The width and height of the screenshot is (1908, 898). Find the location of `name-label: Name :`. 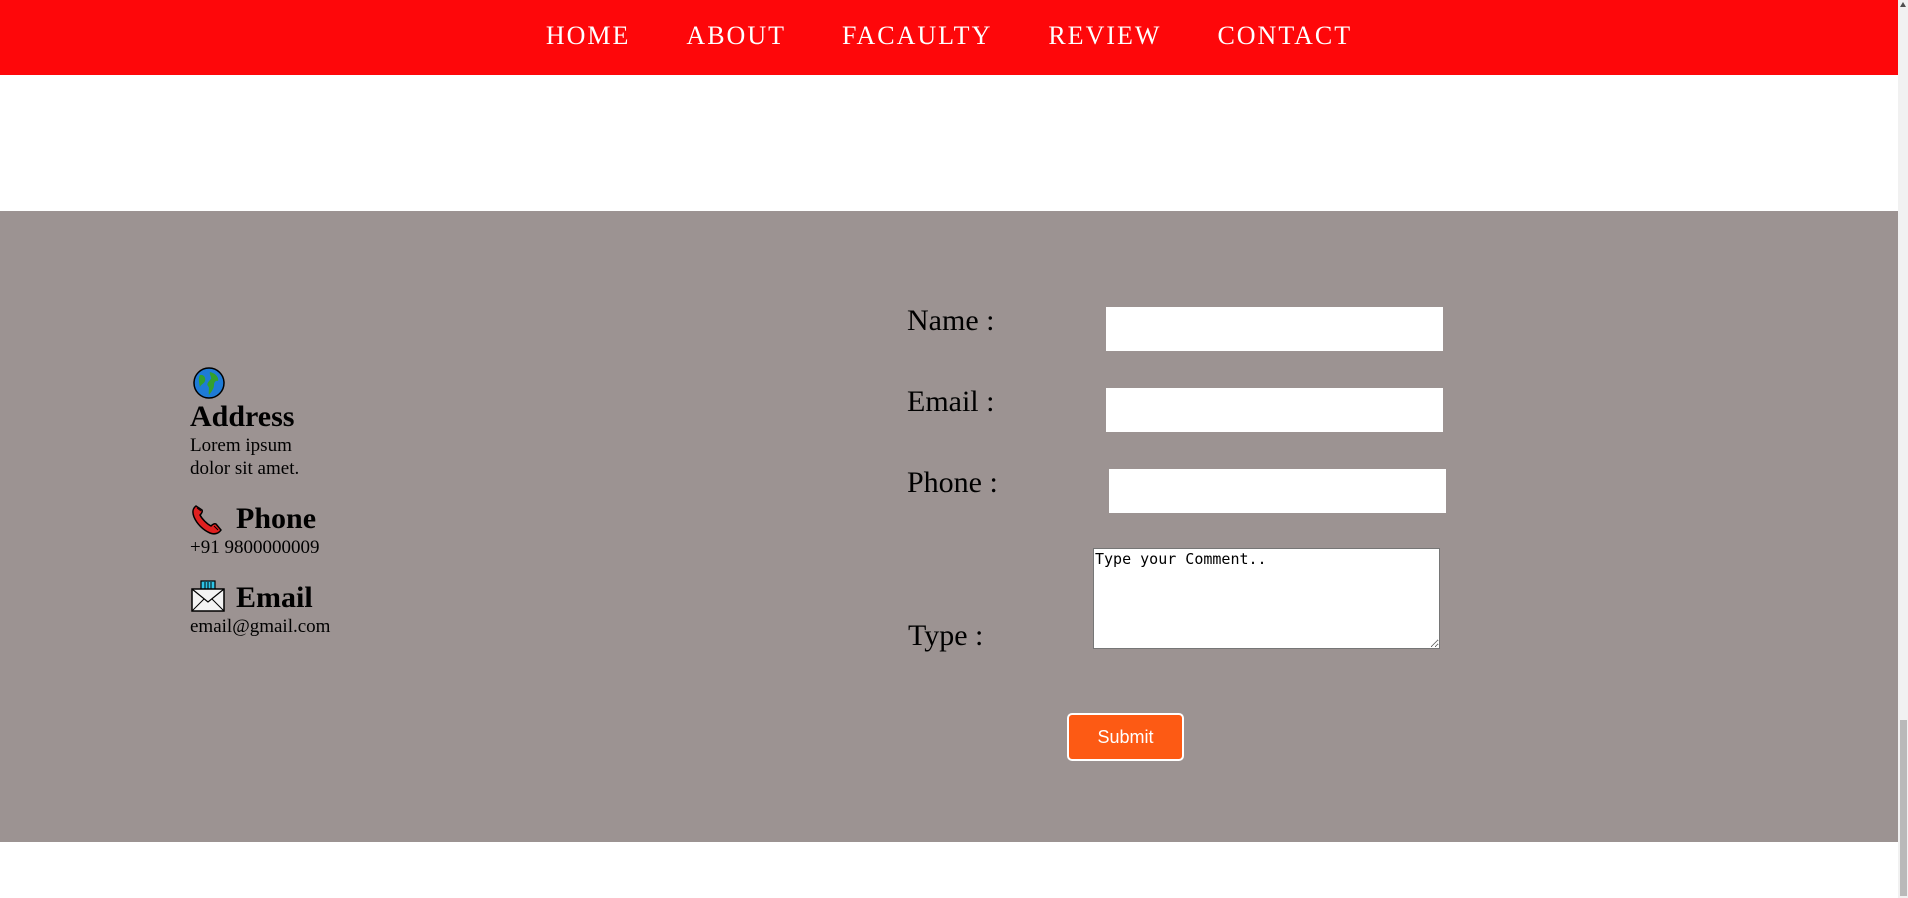

name-label: Name : is located at coordinates (951, 320).